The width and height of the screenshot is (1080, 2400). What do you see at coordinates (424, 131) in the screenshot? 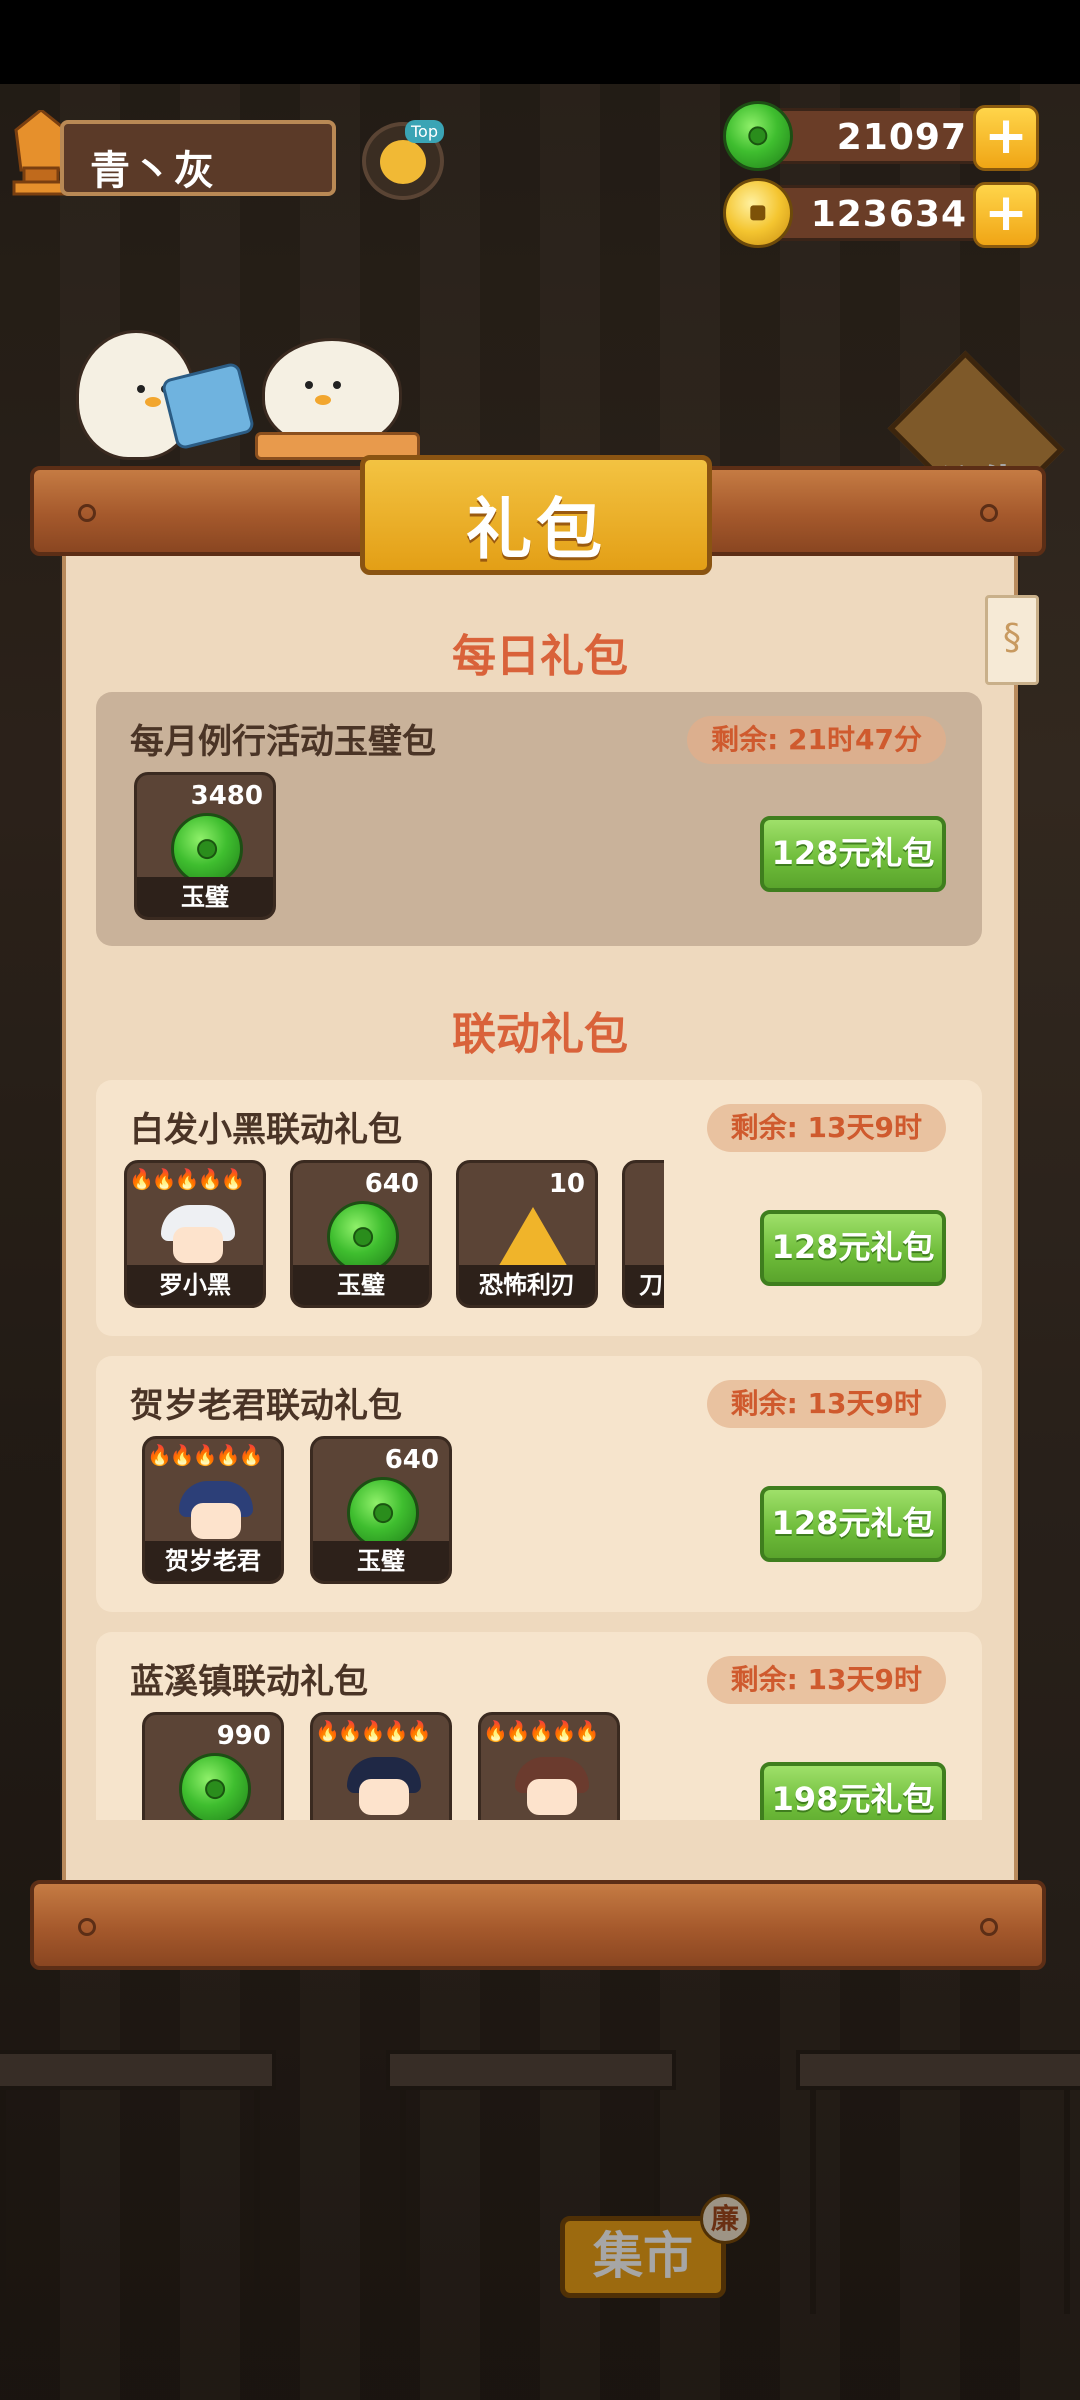
I see `top-tag: Top` at bounding box center [424, 131].